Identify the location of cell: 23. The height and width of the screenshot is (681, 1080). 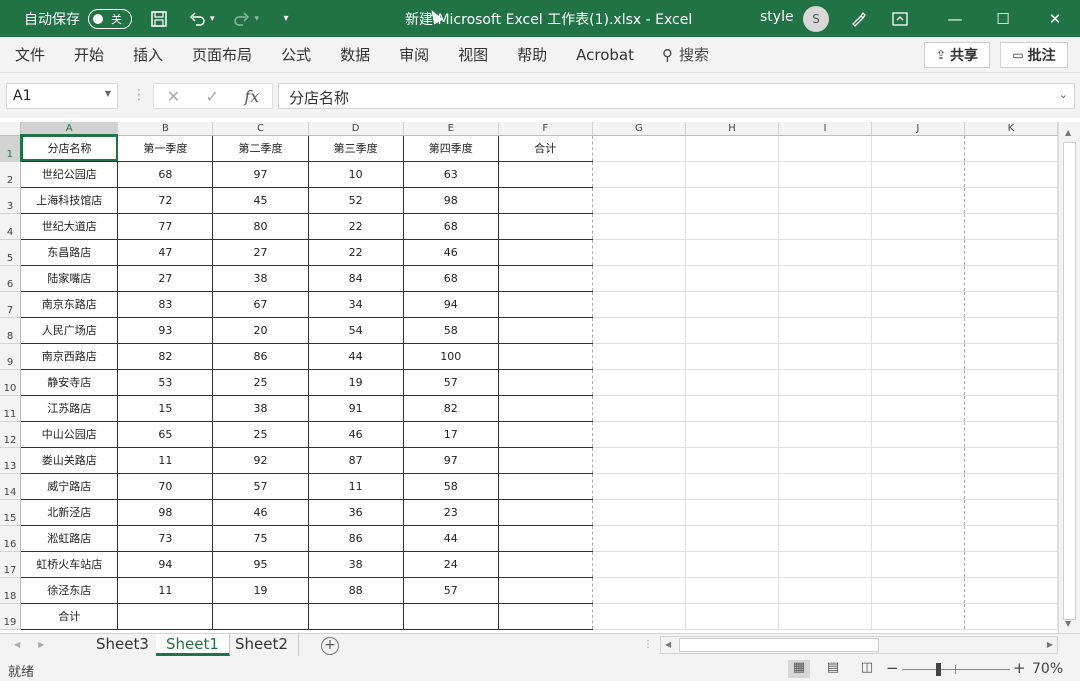
(450, 512).